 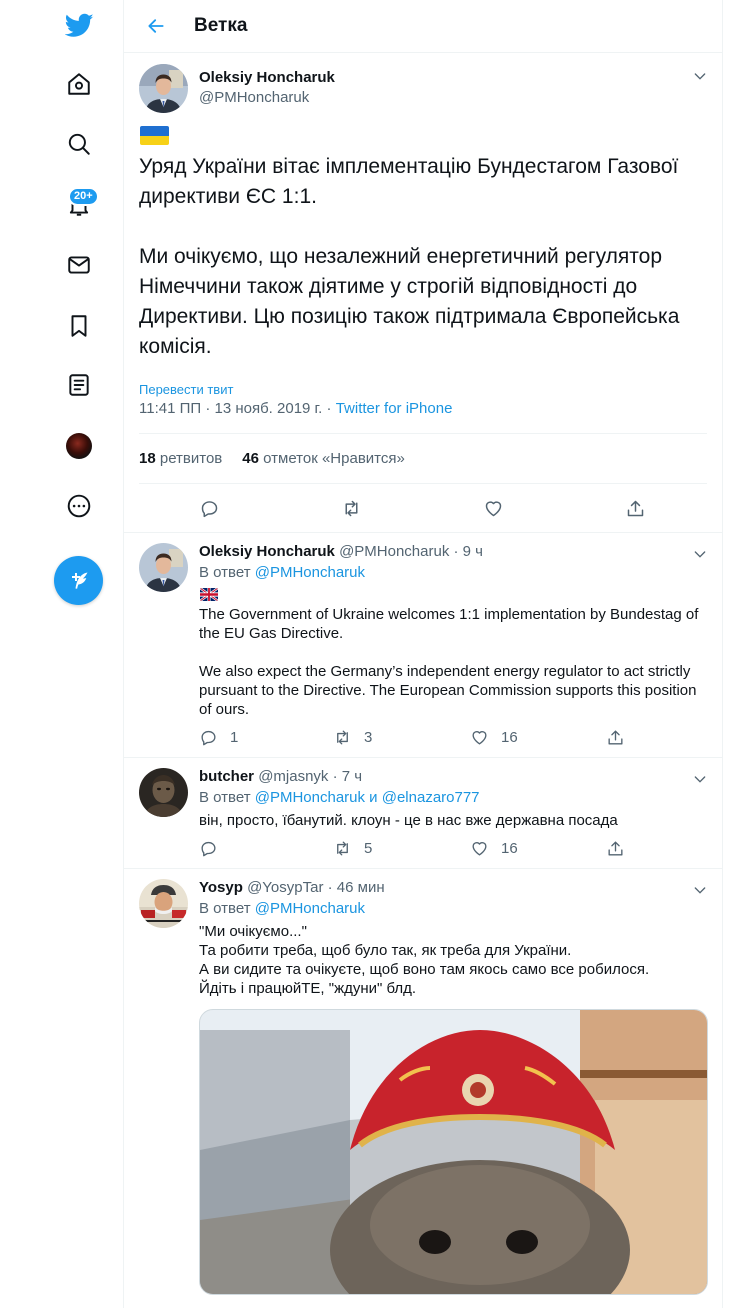 I want to click on explore-search-icon, so click(x=79, y=144).